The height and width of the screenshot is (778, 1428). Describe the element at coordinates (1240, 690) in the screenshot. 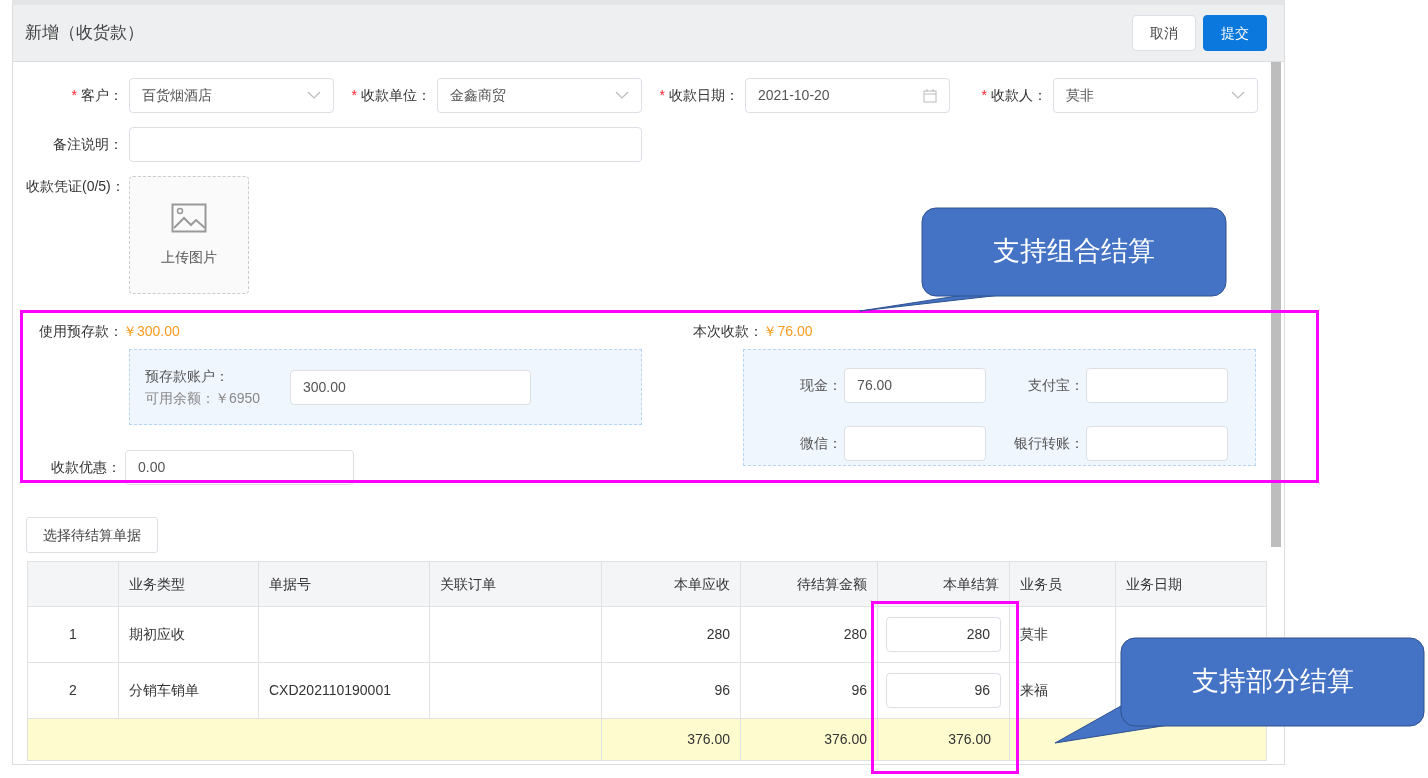

I see `callout: 支持部分结算` at that location.